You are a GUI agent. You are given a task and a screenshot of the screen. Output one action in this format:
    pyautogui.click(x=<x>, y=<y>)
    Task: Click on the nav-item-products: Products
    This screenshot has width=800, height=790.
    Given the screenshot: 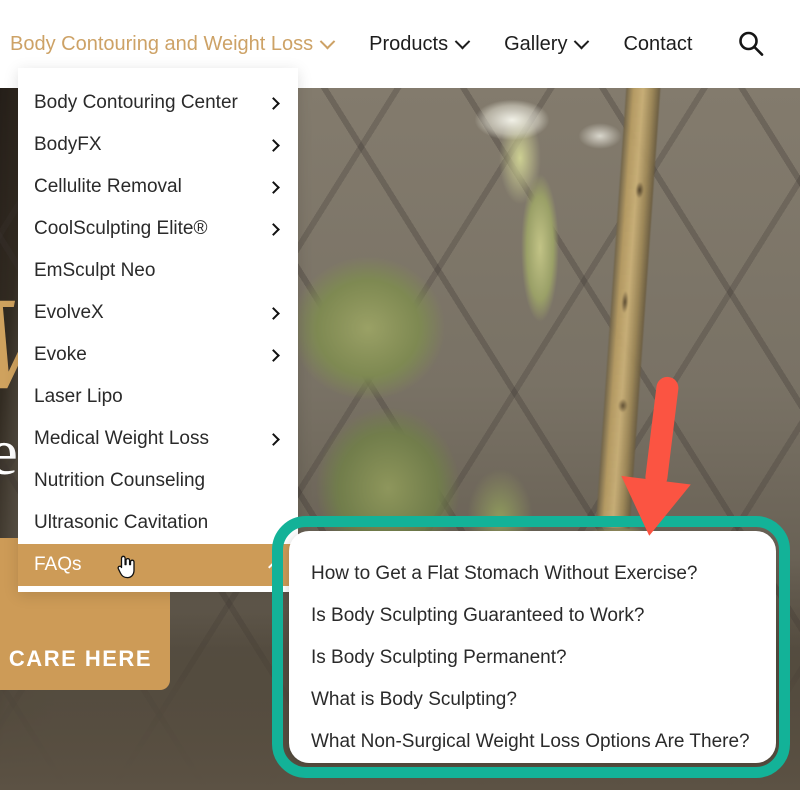 What is the action you would take?
    pyautogui.click(x=420, y=44)
    